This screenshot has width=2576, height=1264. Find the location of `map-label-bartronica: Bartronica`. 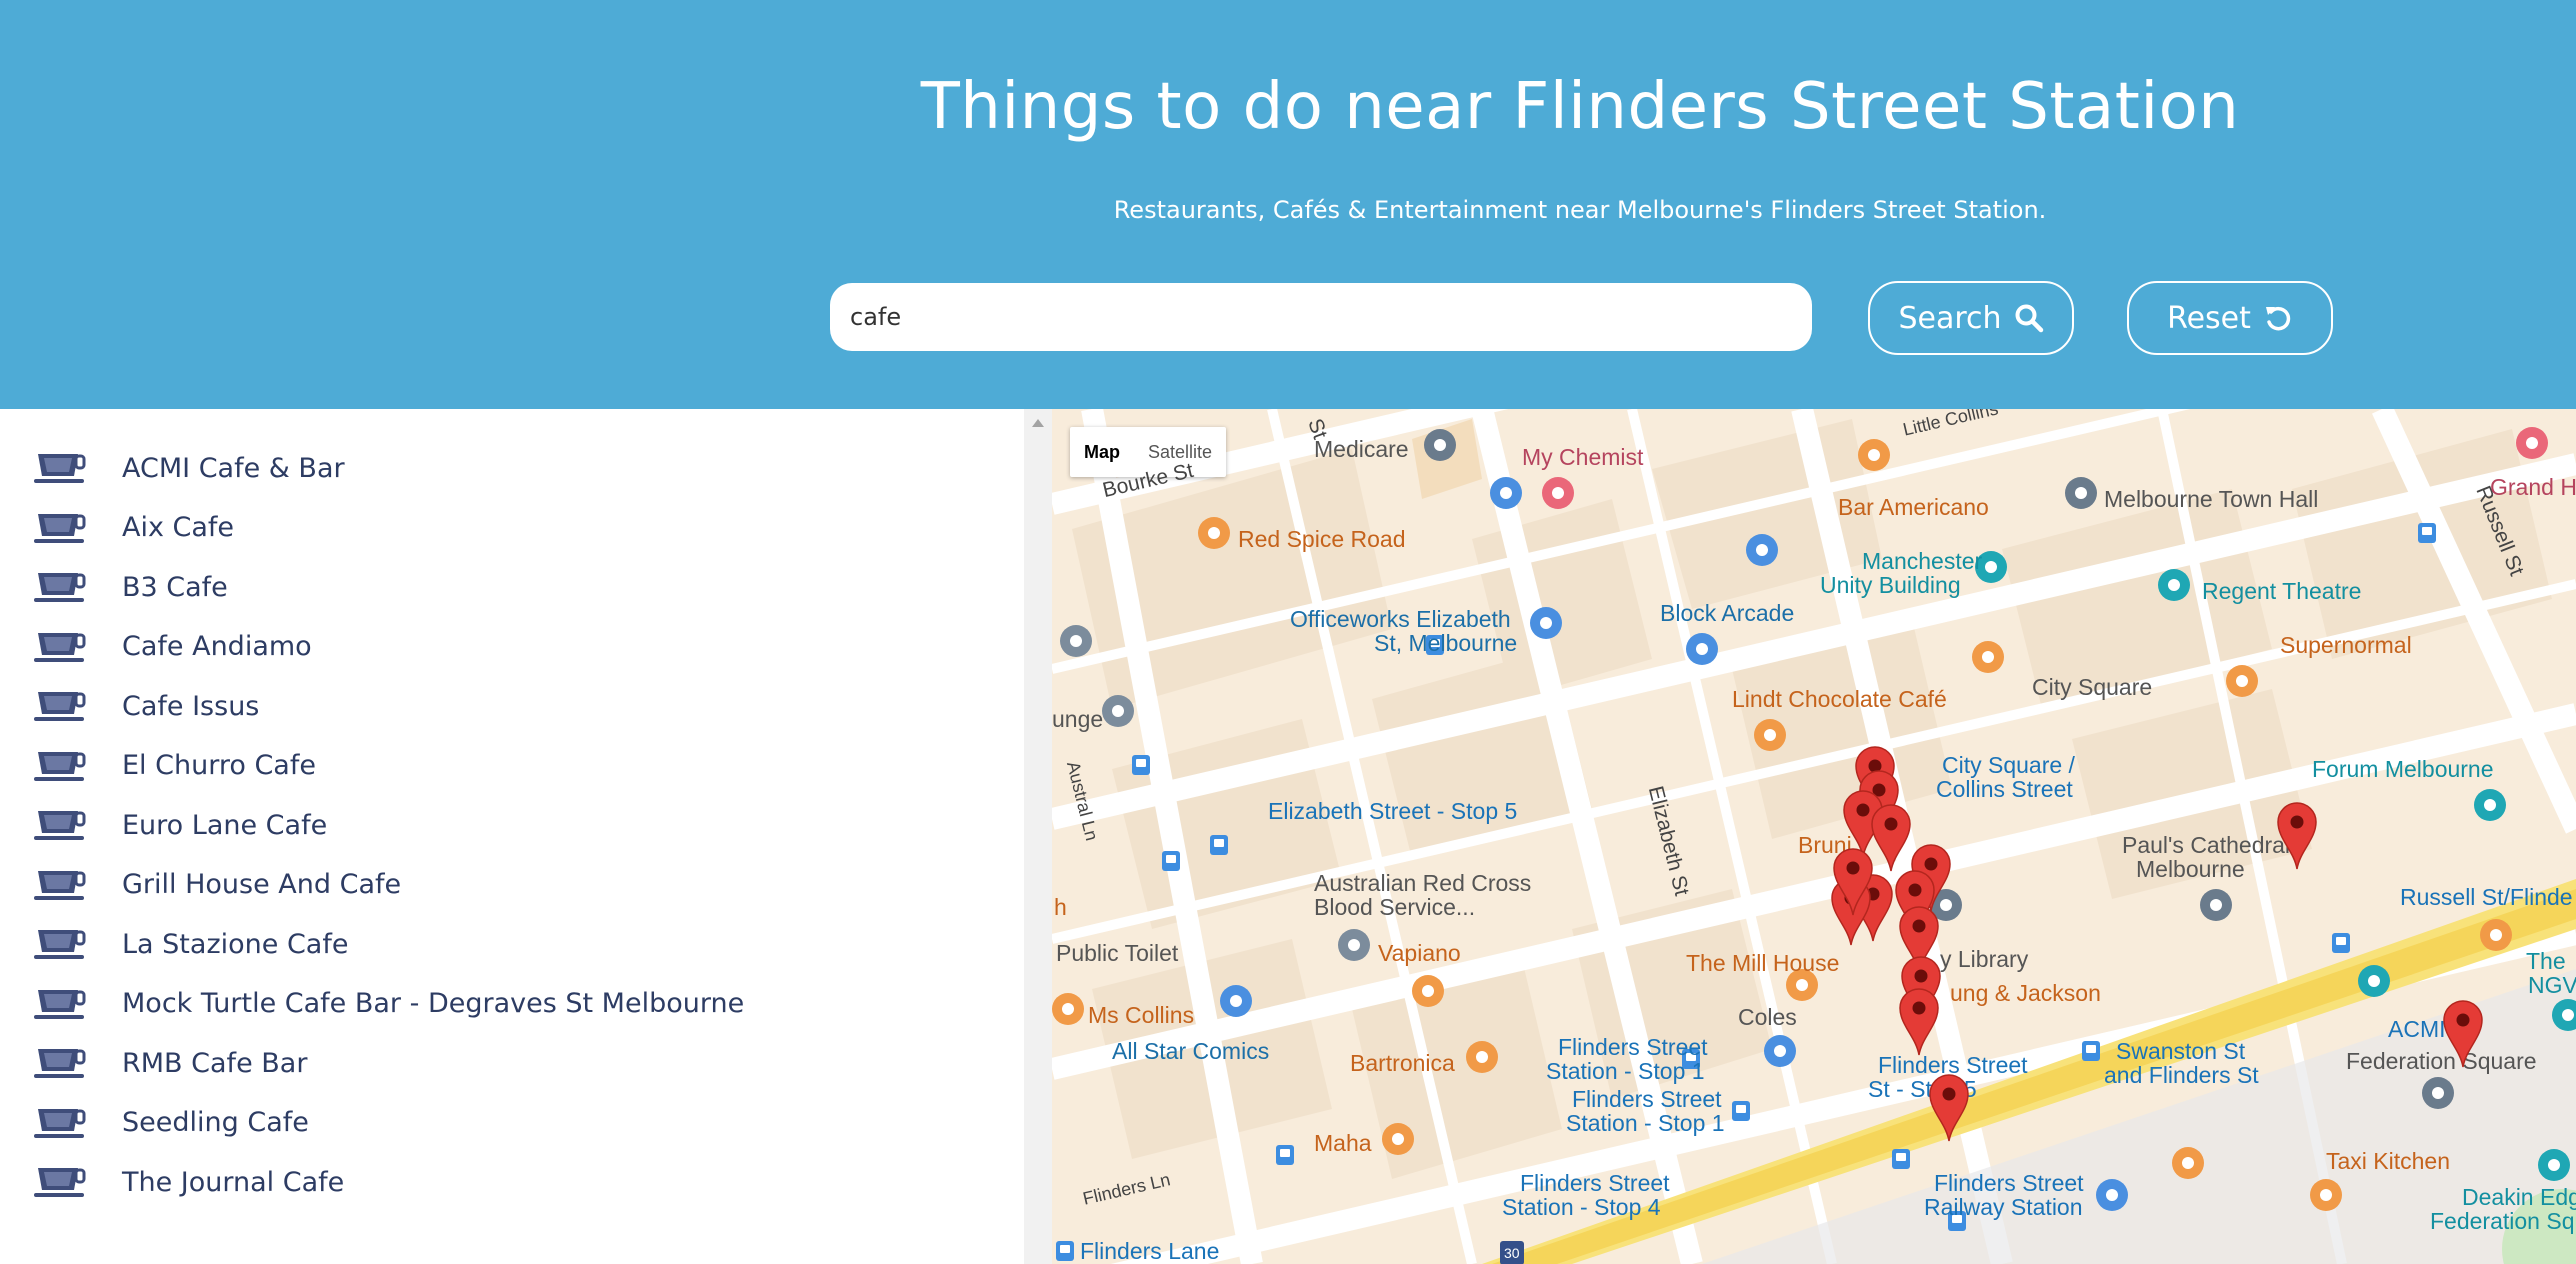

map-label-bartronica: Bartronica is located at coordinates (1402, 1063).